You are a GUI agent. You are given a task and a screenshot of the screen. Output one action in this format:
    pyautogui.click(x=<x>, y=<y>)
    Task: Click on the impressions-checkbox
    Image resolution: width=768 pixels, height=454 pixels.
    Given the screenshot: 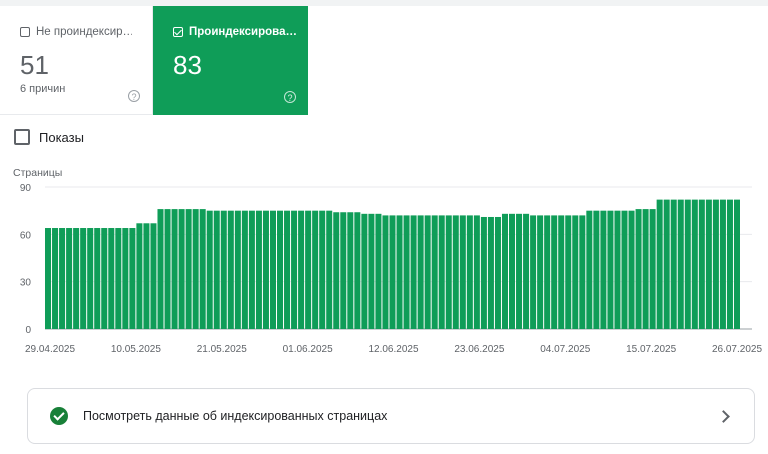 What is the action you would take?
    pyautogui.click(x=22, y=137)
    